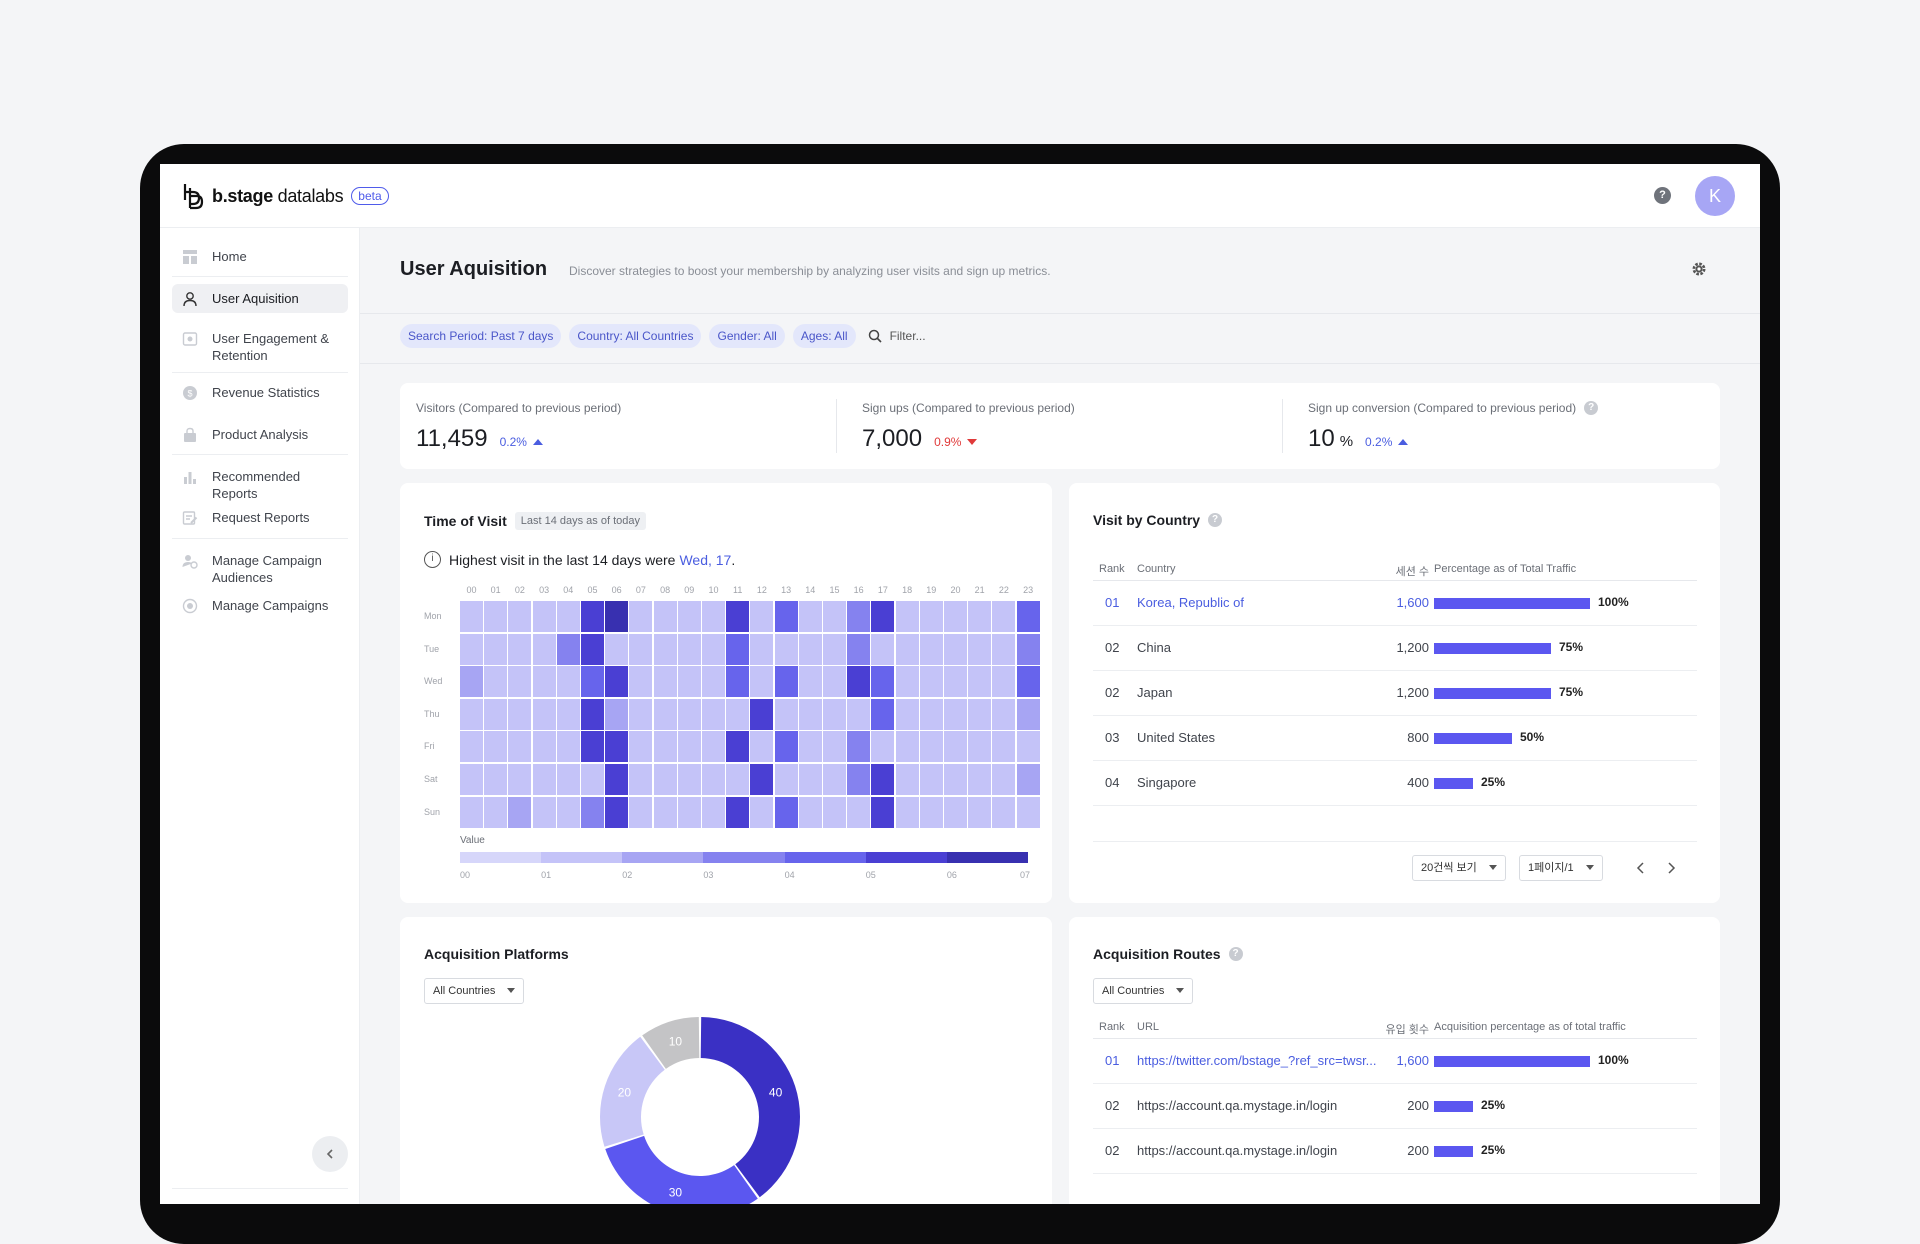  I want to click on table-row: 01 Korea, Republic of 1,600 100%, so click(1395, 603).